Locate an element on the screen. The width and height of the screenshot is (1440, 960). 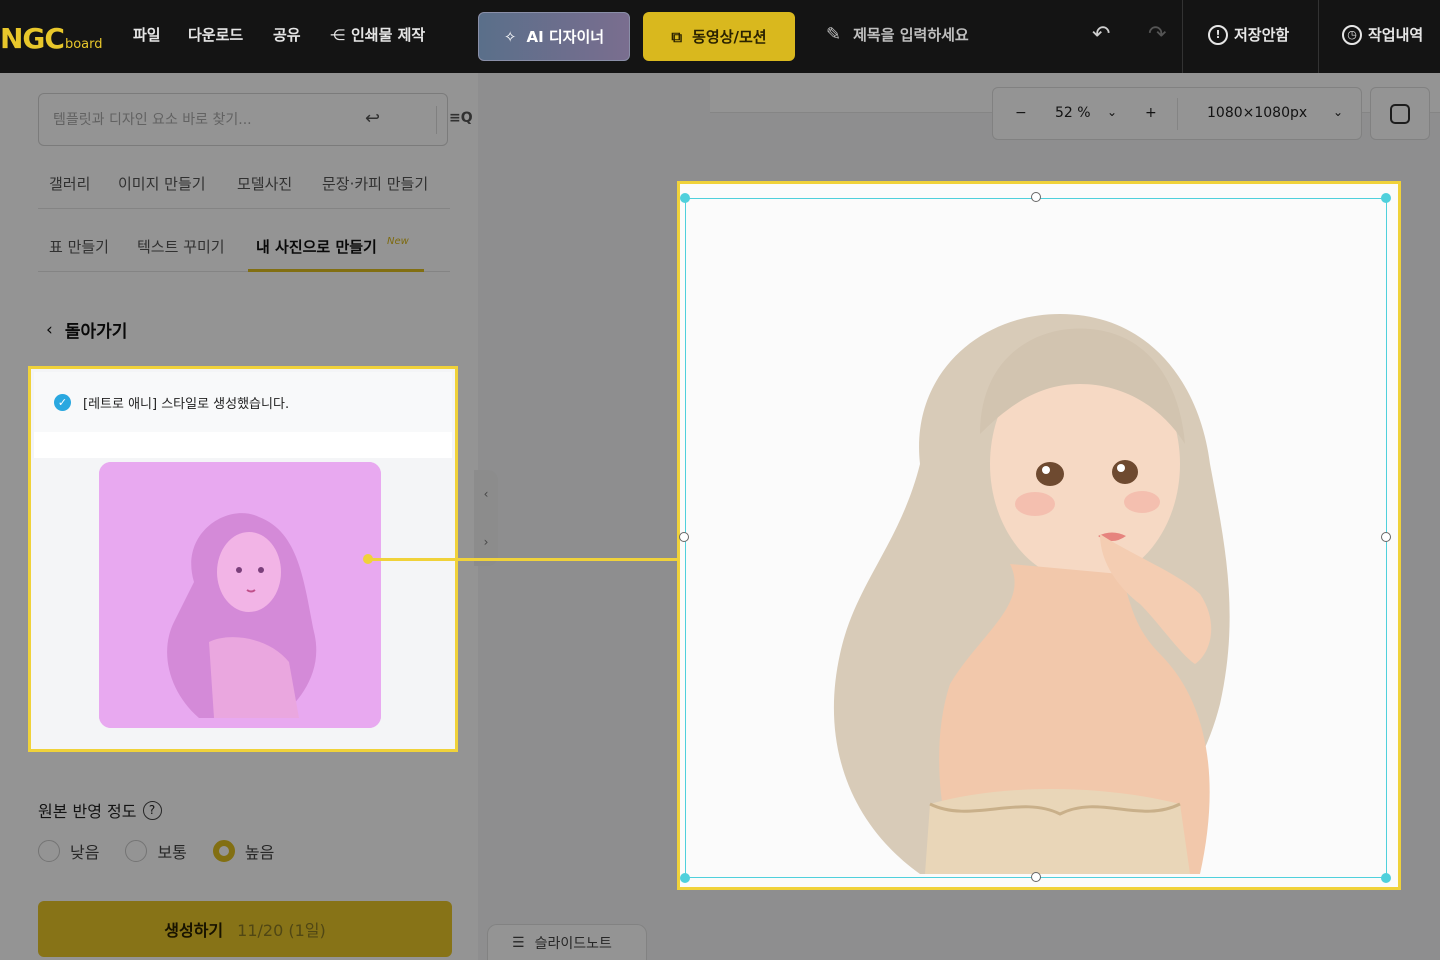
check-icon: ✓ is located at coordinates (62, 402).